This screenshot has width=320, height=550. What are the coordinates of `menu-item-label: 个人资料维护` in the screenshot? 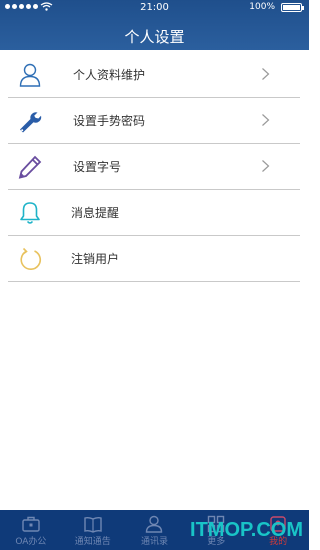 It's located at (109, 75).